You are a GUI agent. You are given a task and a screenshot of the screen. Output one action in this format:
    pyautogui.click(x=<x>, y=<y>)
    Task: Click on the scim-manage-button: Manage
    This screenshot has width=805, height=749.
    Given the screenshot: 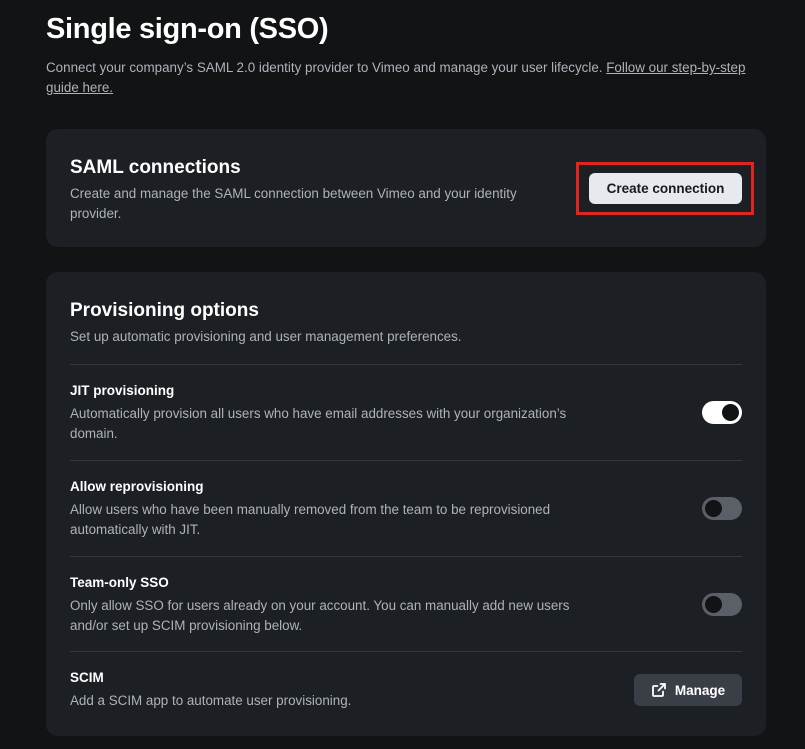 What is the action you would take?
    pyautogui.click(x=688, y=690)
    